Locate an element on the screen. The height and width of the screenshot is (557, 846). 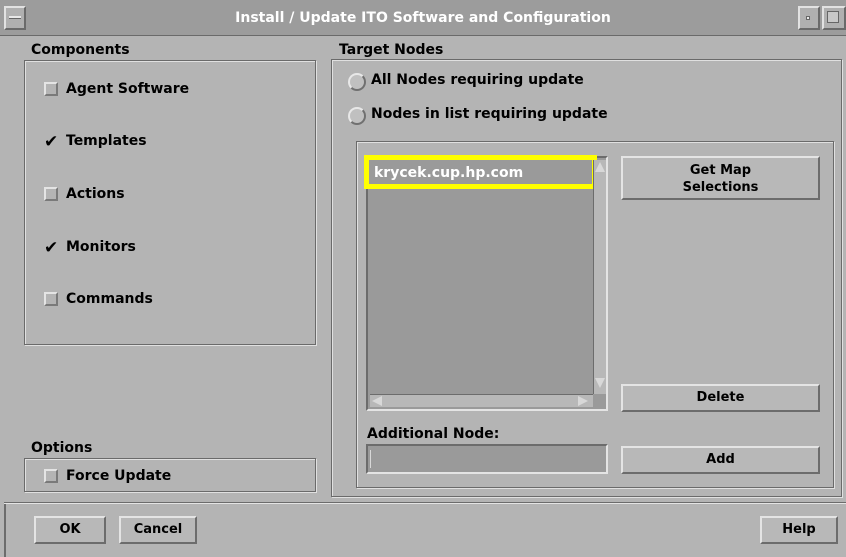
templates-label: Templates is located at coordinates (106, 141).